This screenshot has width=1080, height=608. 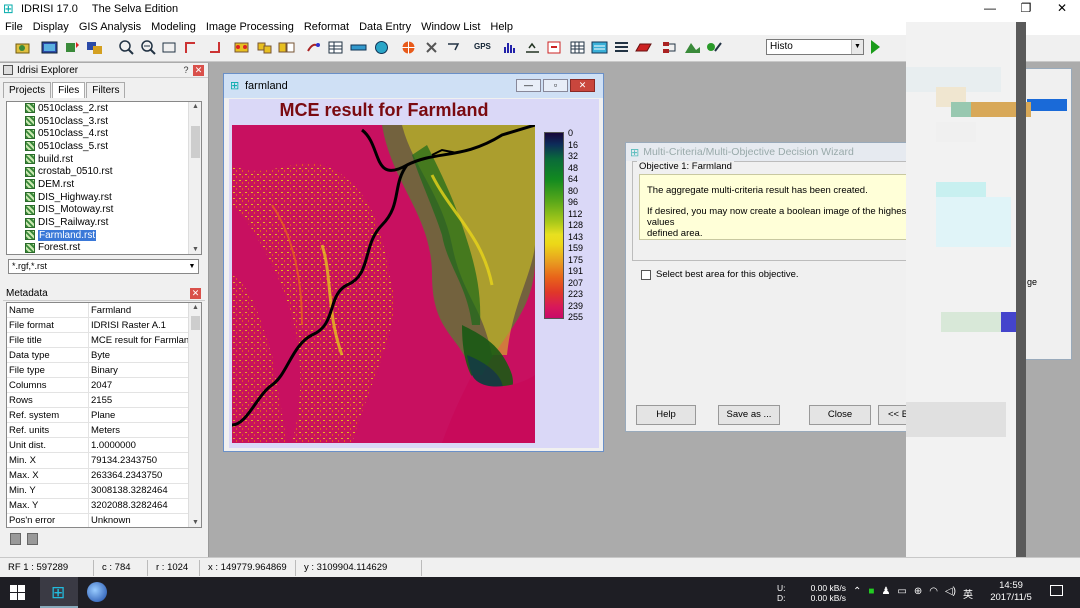 I want to click on tab-projects: Projects, so click(x=27, y=90).